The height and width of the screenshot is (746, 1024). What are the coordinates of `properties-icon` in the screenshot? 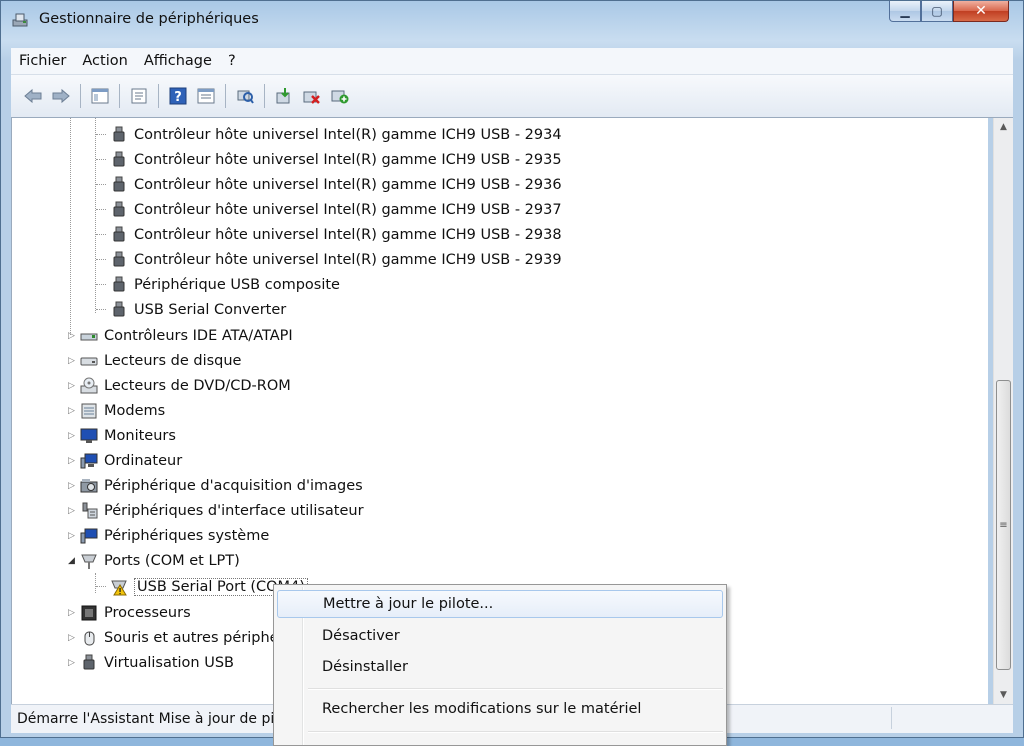 It's located at (139, 96).